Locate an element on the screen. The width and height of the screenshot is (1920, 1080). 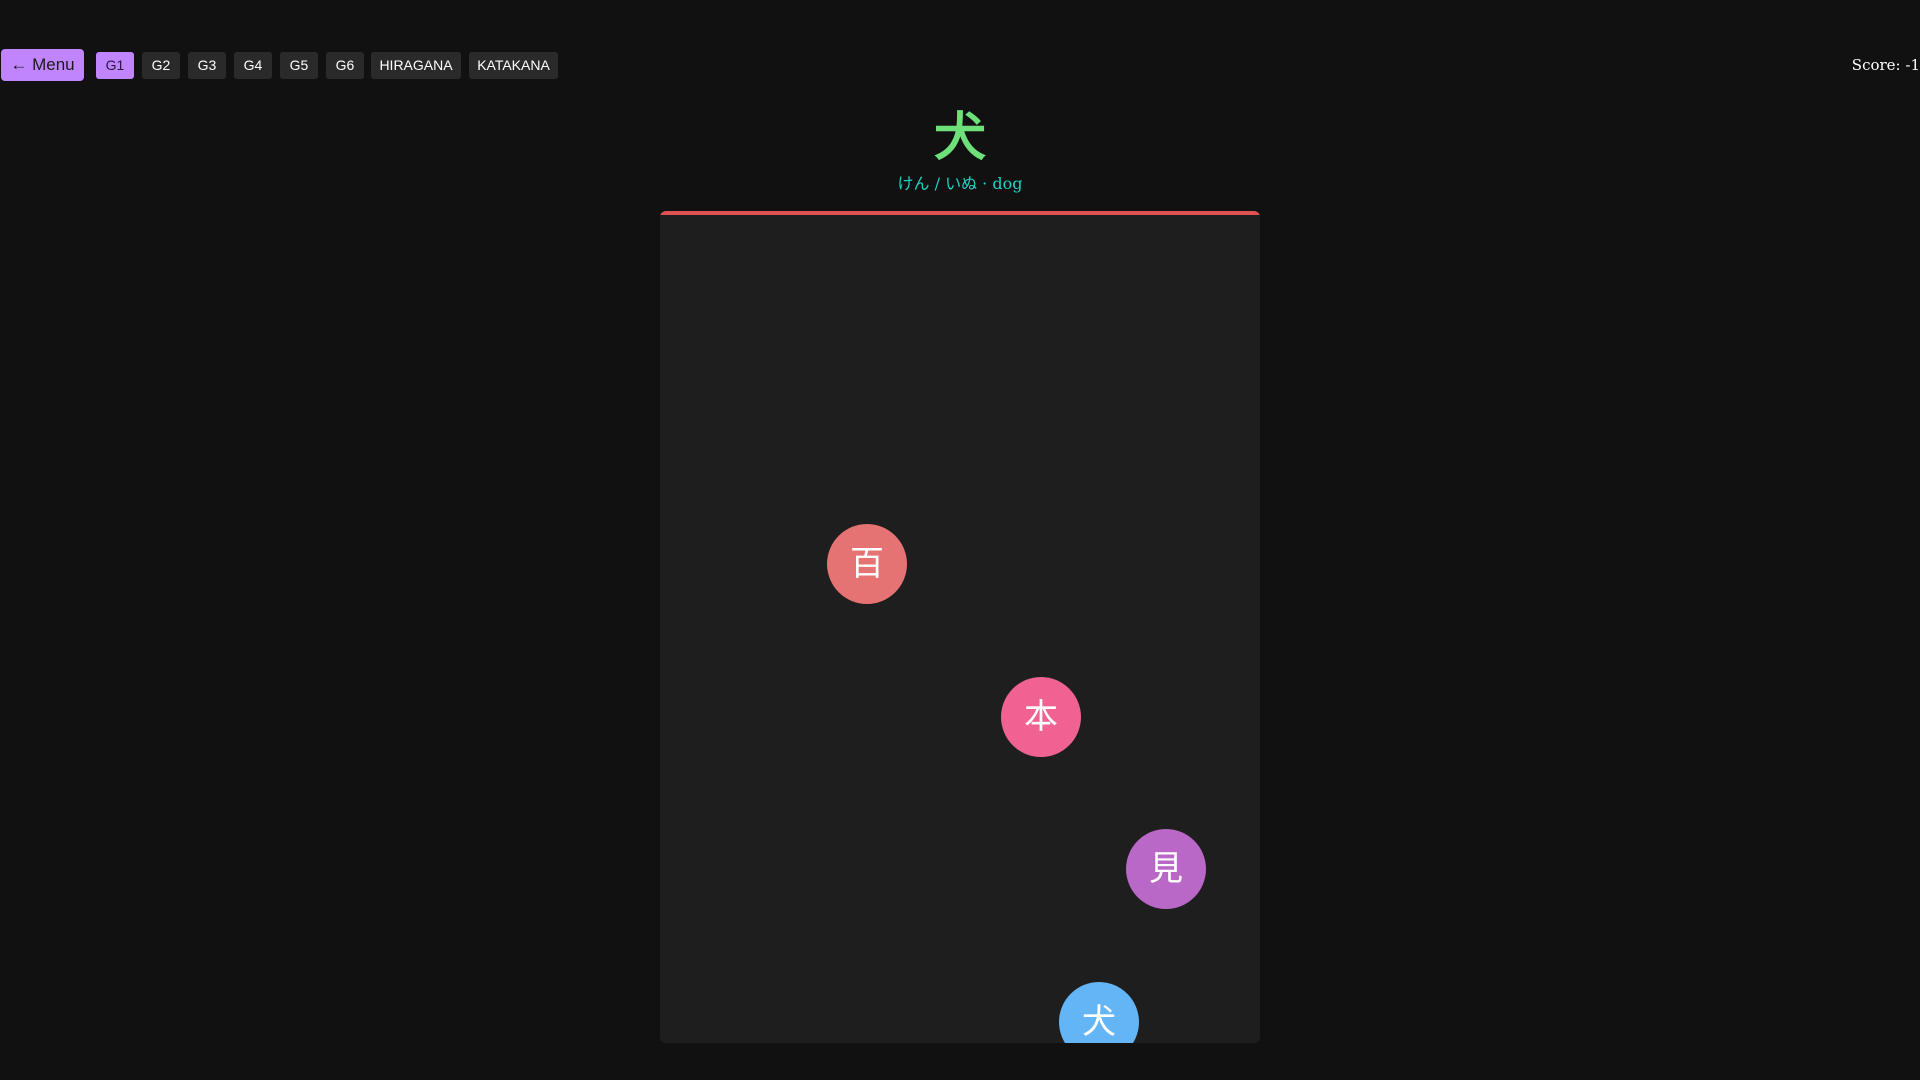
menu-button: ← Menu is located at coordinates (42, 65).